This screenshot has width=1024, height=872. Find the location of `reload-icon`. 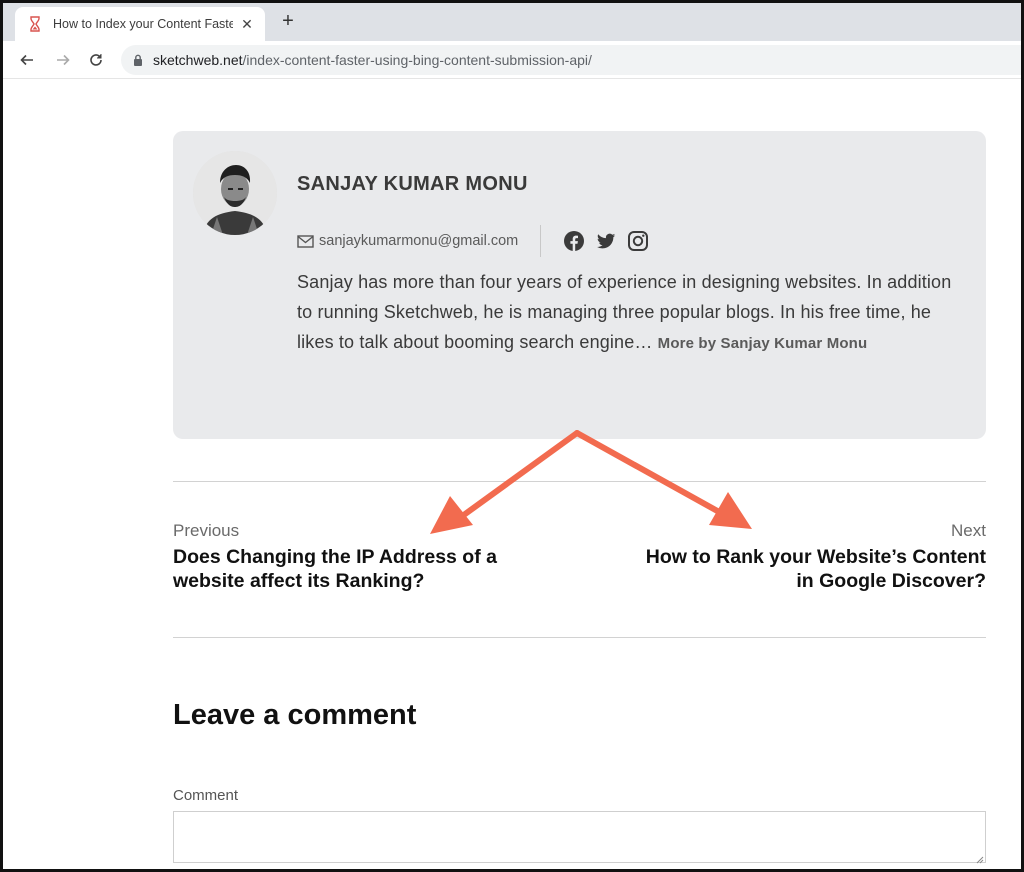

reload-icon is located at coordinates (96, 60).